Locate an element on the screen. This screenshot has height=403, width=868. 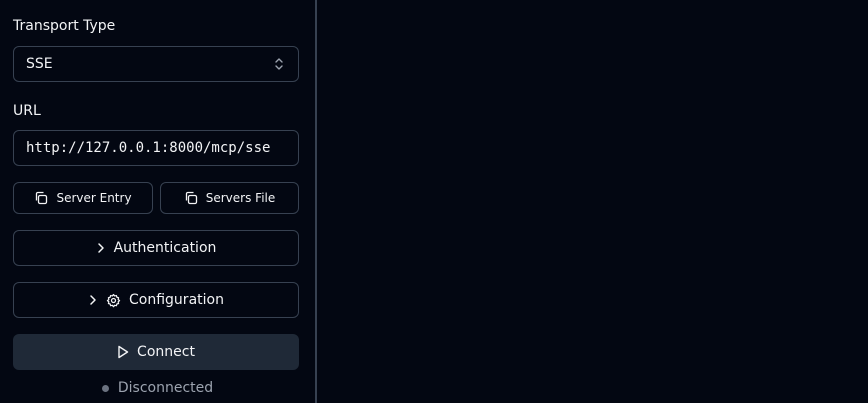
connect-label: Connect is located at coordinates (166, 352).